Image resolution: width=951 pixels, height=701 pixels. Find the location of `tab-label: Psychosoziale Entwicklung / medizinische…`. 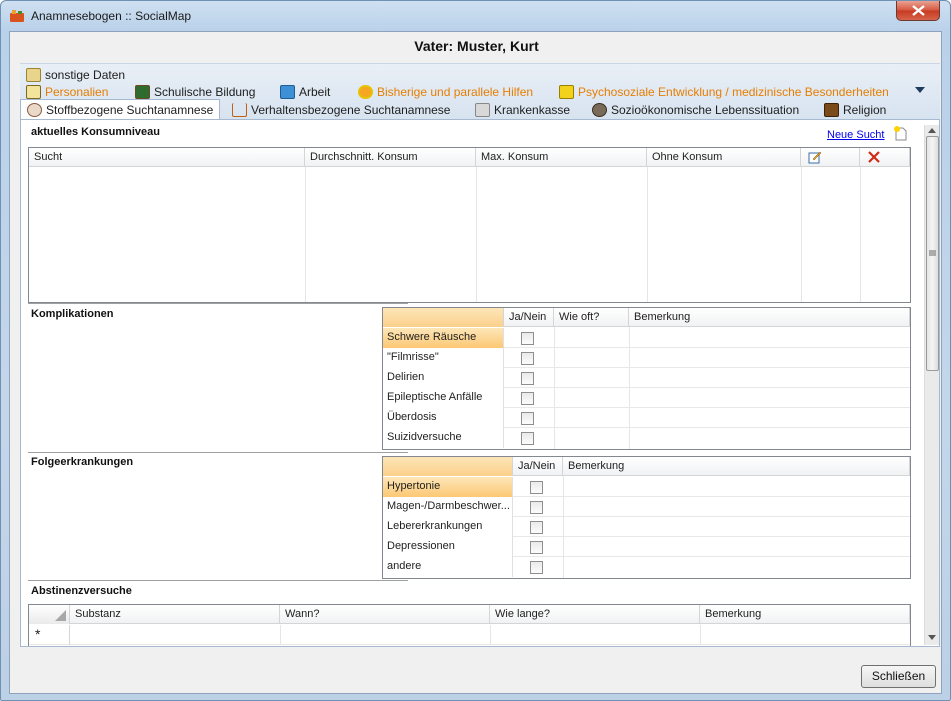

tab-label: Psychosoziale Entwicklung / medizinische… is located at coordinates (733, 92).